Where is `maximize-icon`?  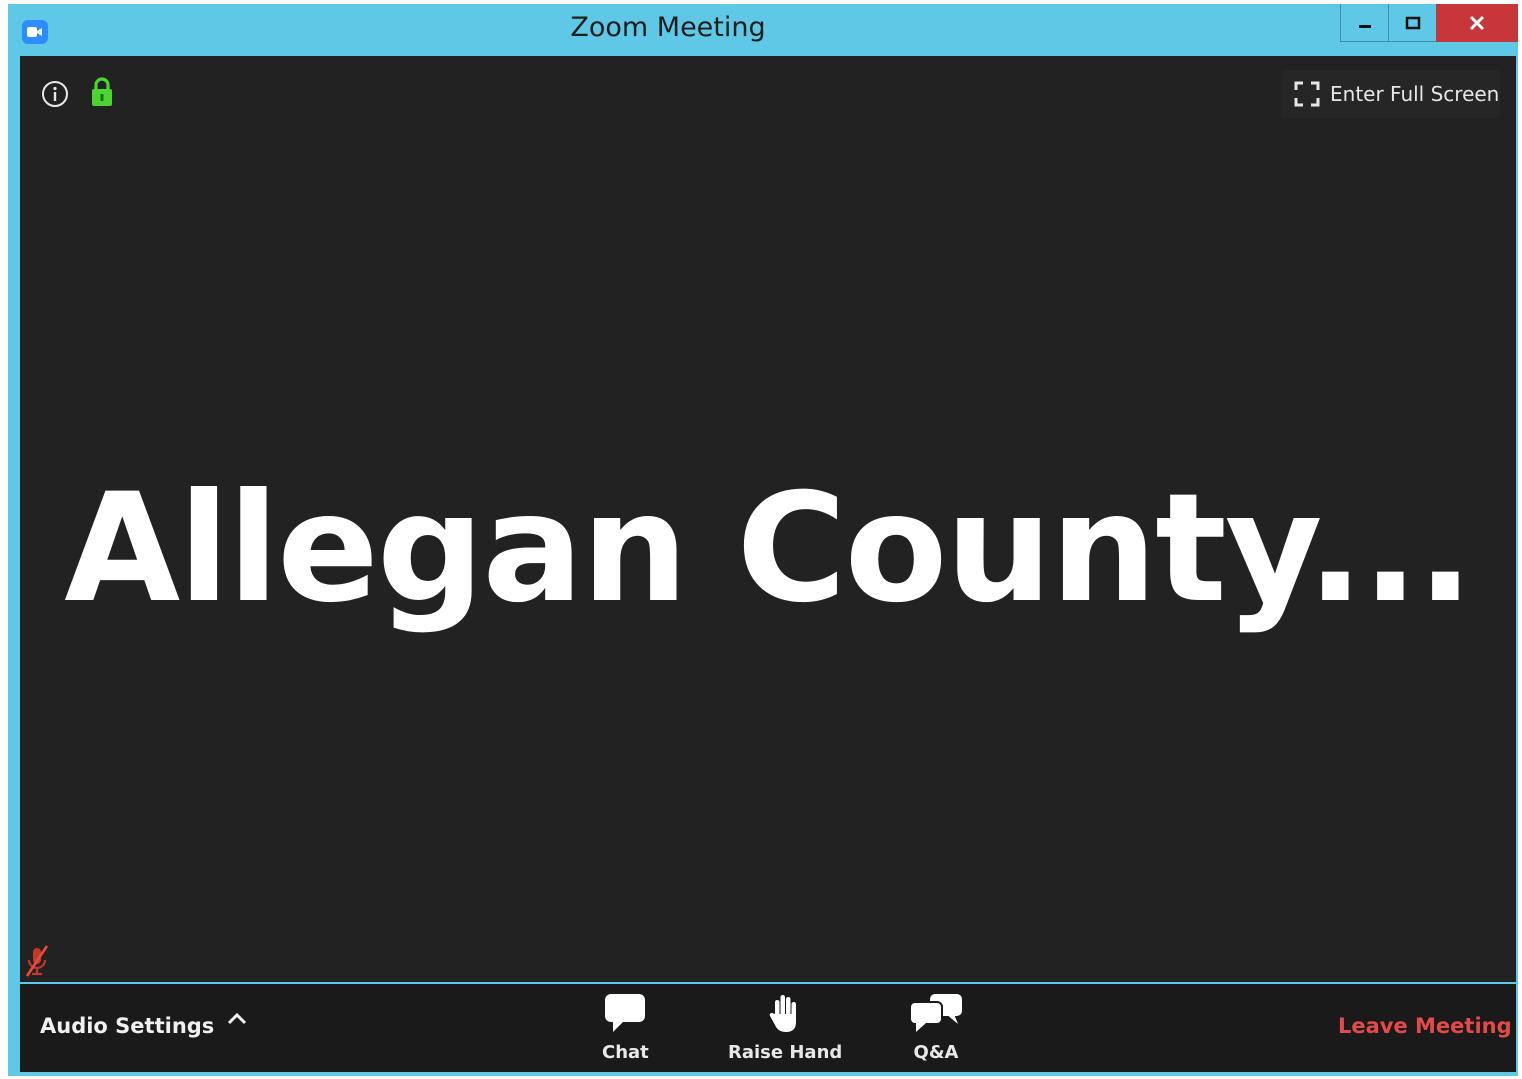
maximize-icon is located at coordinates (1412, 22).